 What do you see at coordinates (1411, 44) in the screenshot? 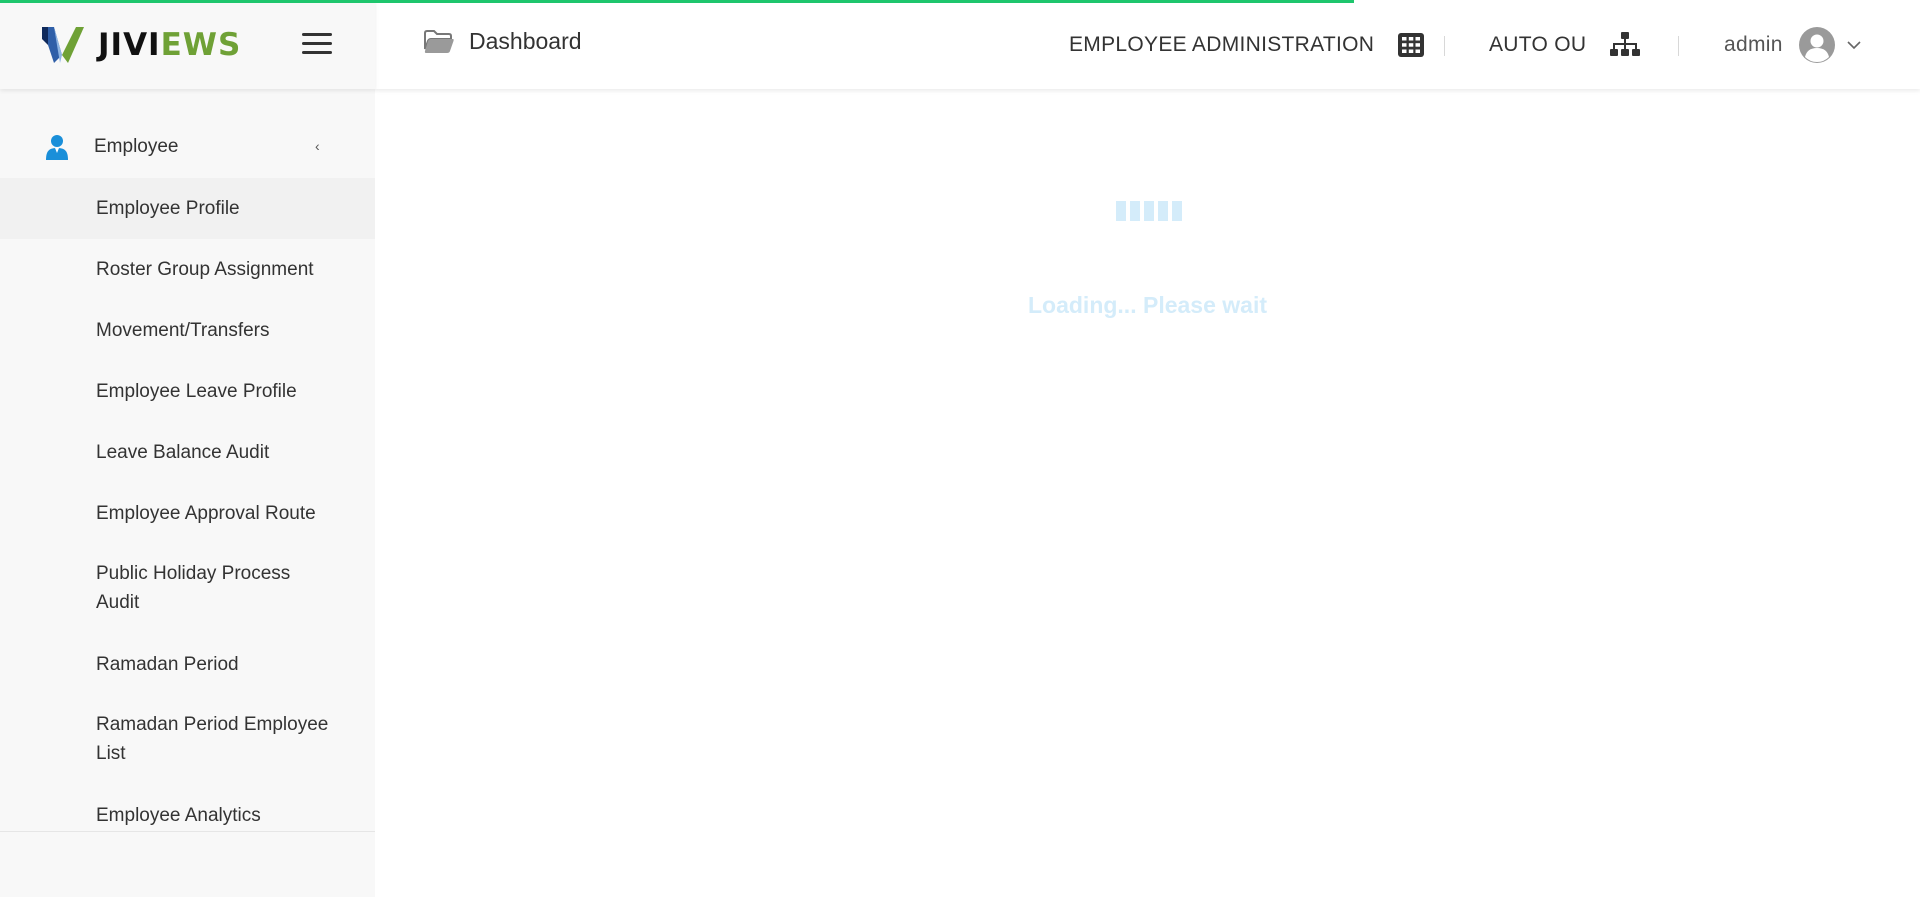
I see `grid-icon` at bounding box center [1411, 44].